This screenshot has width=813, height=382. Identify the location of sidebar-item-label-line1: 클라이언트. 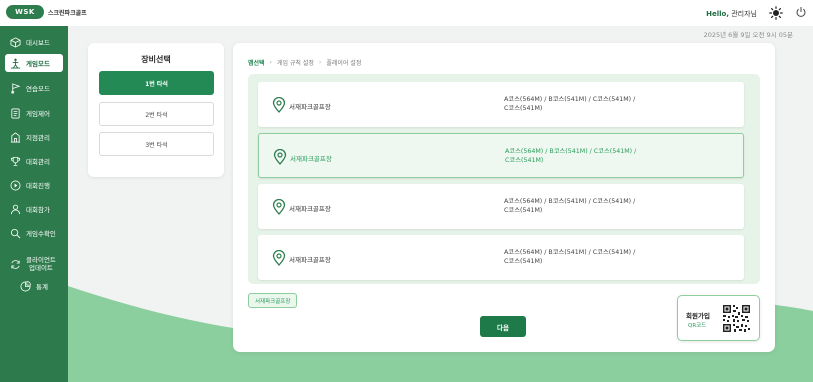
(41, 260).